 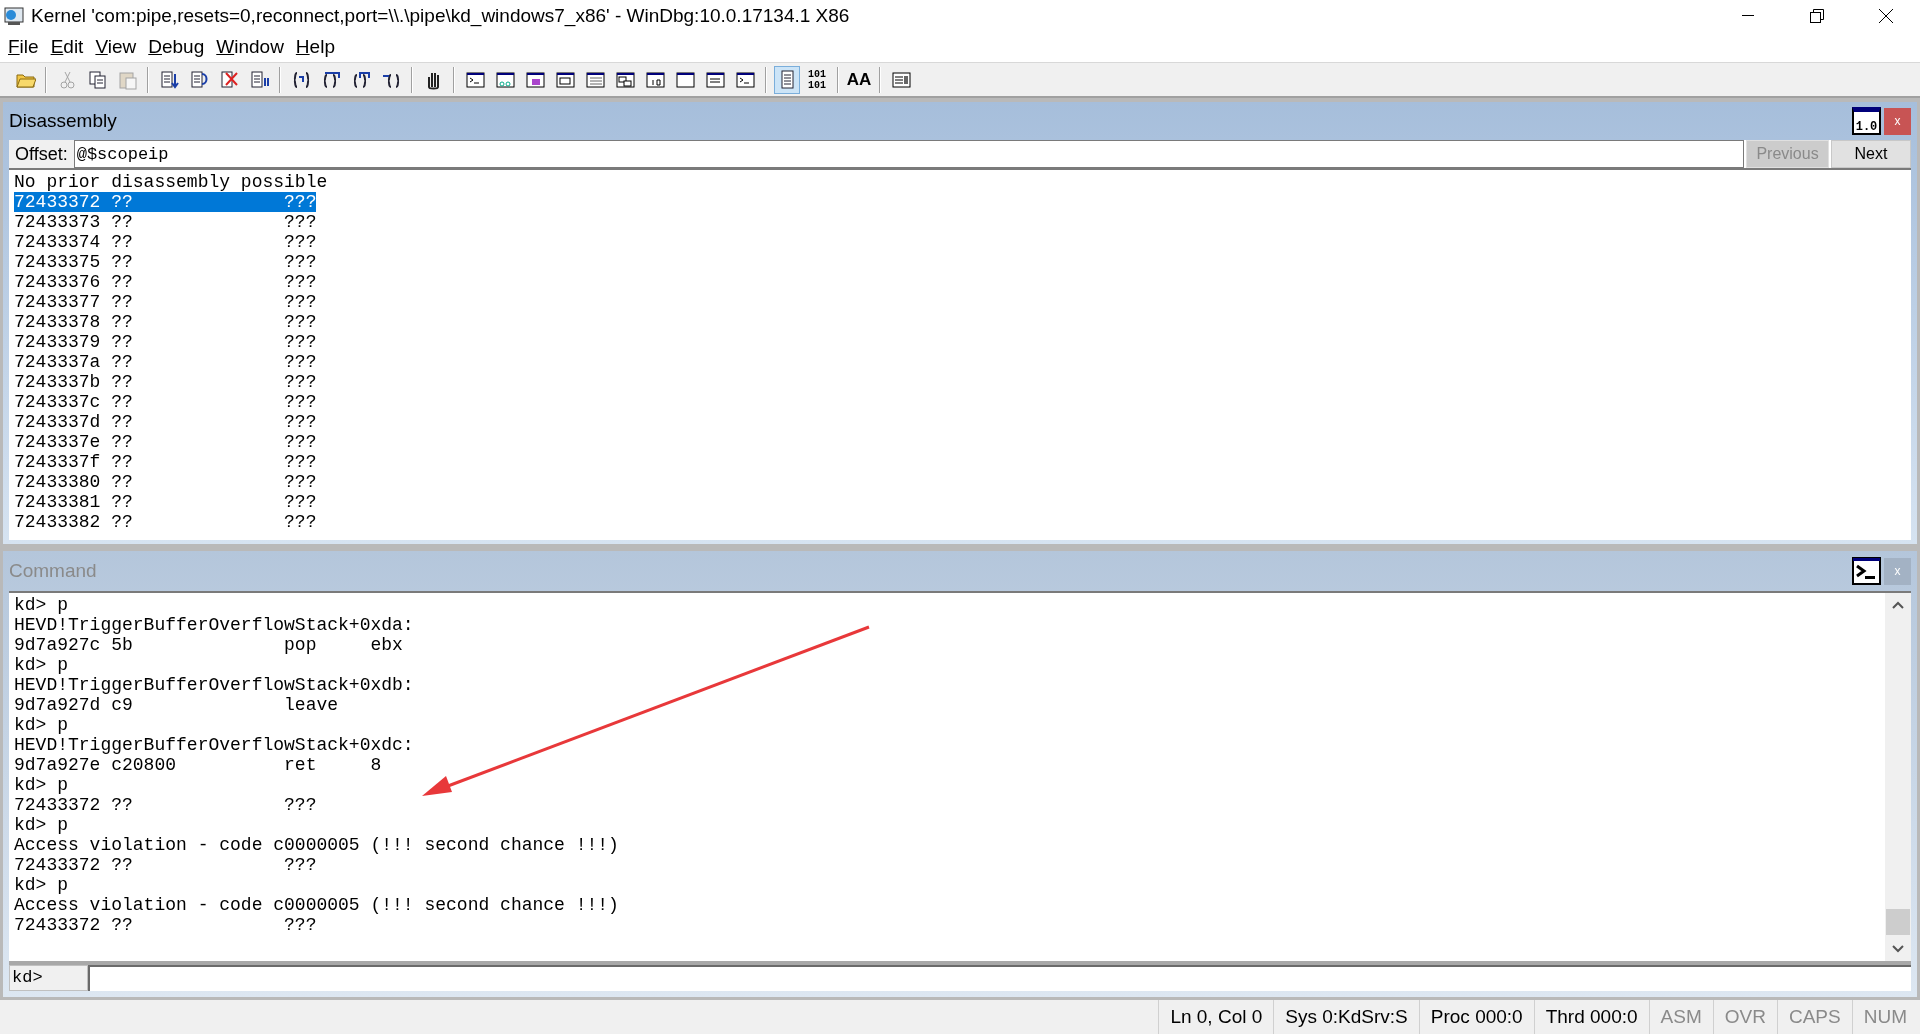 I want to click on window-title: Kernel 'com:pipe,resets=0,reconnect,port=\\.\pipe\kd_windows7_x86' - WinDbg:10.0.17134.1 X86, so click(x=440, y=16).